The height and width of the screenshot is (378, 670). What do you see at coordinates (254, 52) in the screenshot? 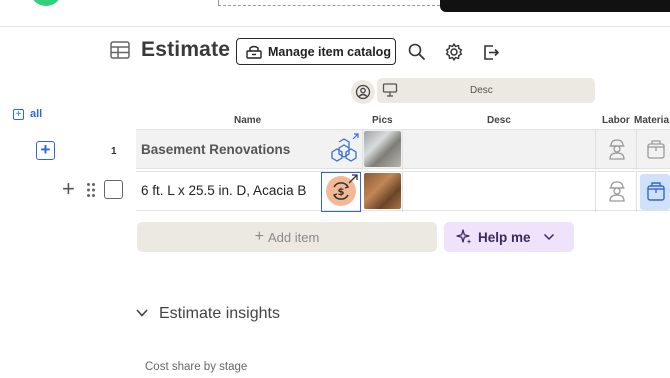
I see `catalog-icon` at bounding box center [254, 52].